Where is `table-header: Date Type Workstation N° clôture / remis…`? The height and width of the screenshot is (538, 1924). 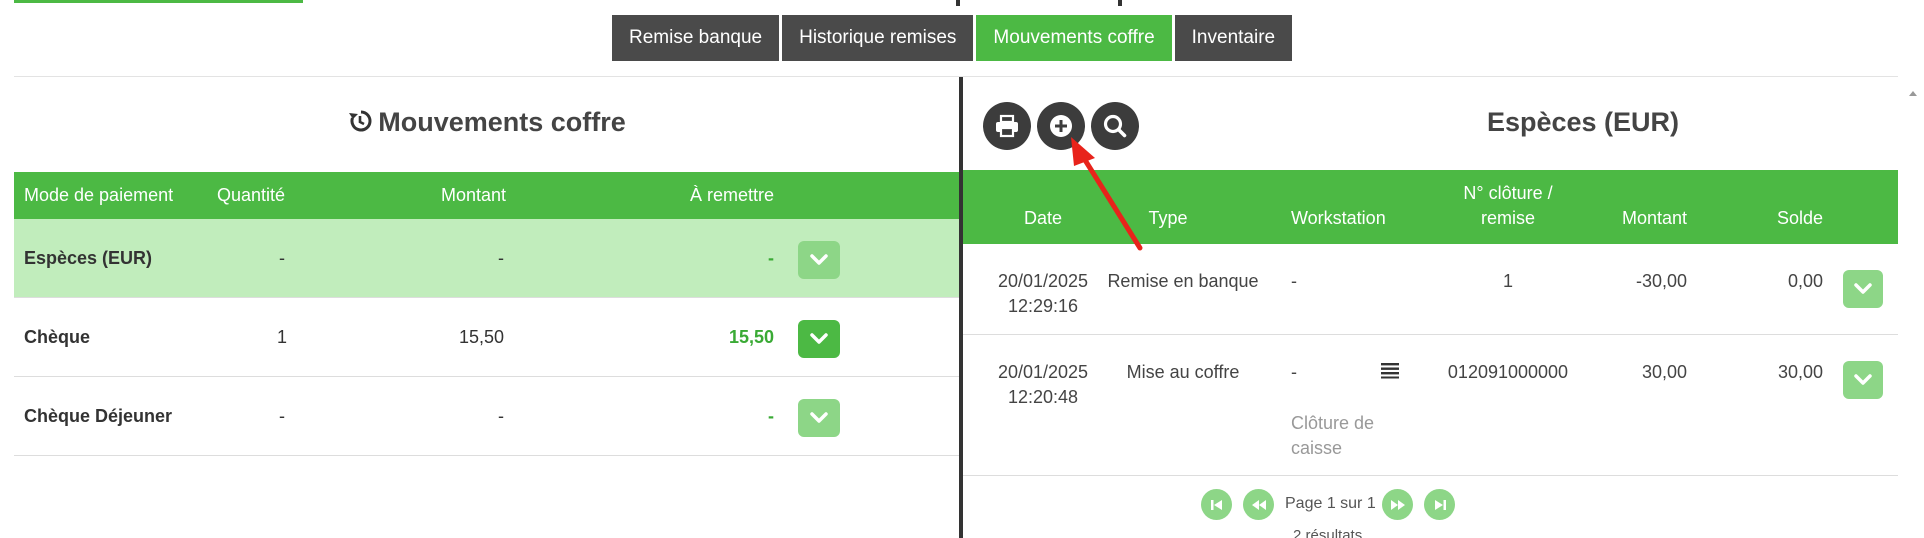 table-header: Date Type Workstation N° clôture / remis… is located at coordinates (1430, 207).